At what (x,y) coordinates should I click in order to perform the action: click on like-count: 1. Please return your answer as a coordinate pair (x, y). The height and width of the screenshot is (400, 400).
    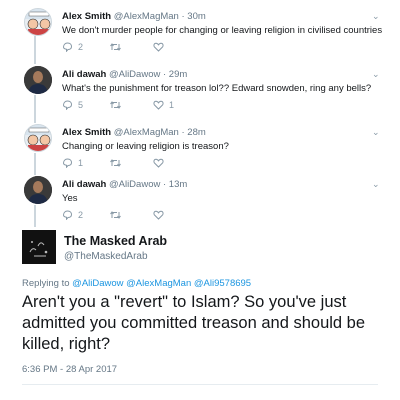
    Looking at the image, I should click on (172, 105).